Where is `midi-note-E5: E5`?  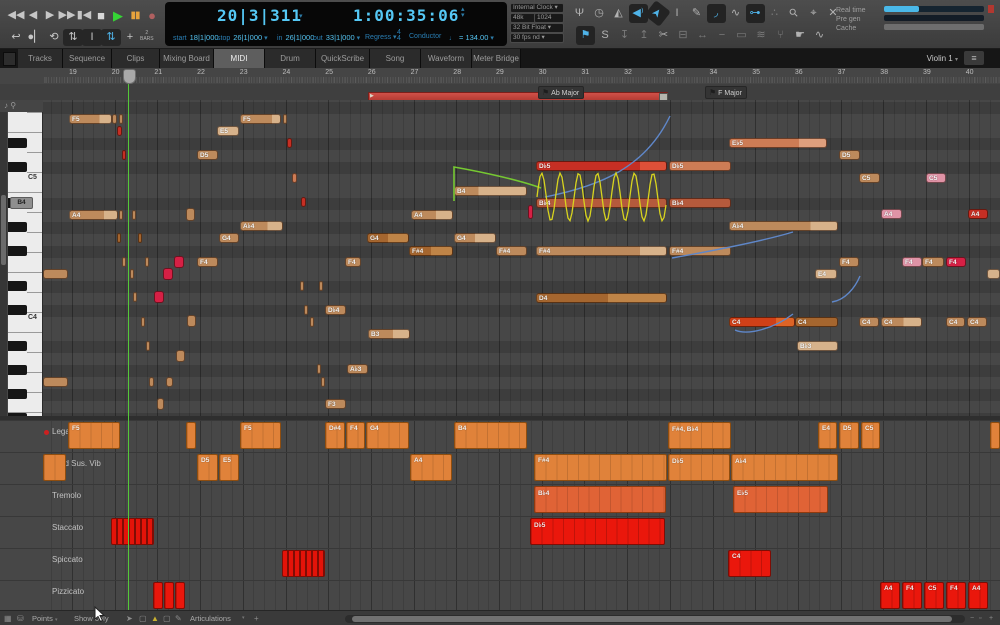
midi-note-E5: E5 is located at coordinates (228, 131).